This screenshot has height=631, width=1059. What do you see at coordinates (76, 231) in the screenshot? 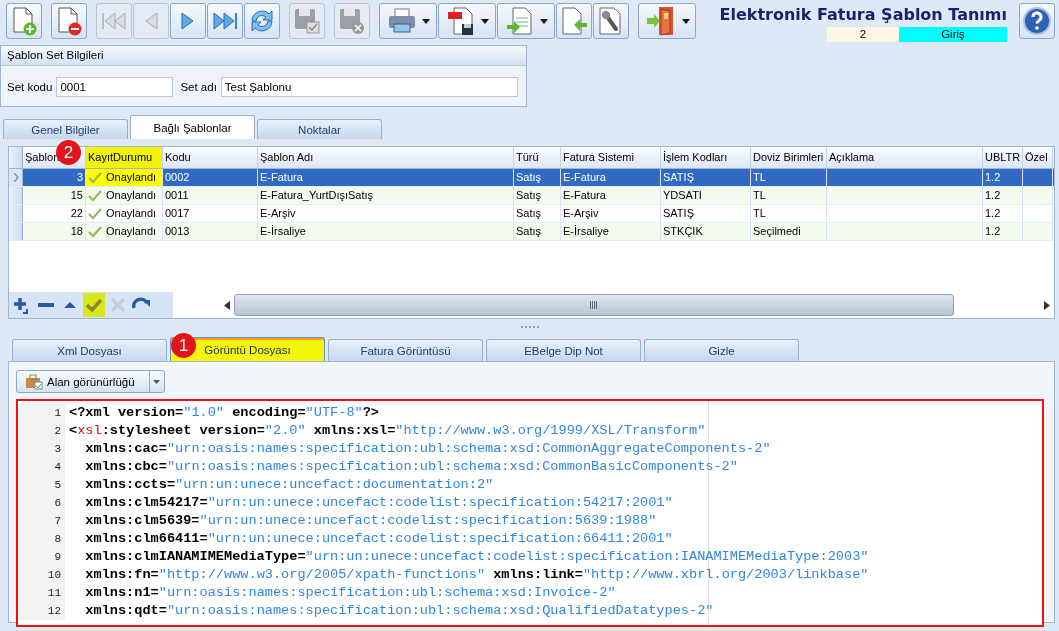
I see `table-cell: 18` at bounding box center [76, 231].